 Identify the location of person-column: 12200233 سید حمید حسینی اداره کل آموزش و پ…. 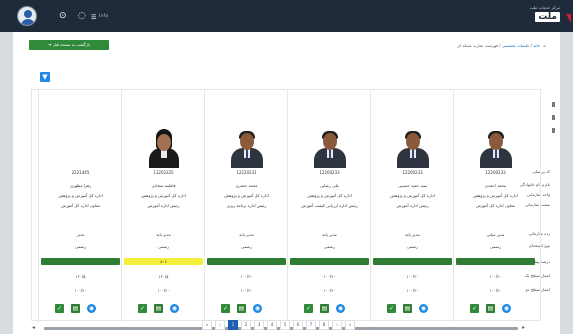
(411, 206).